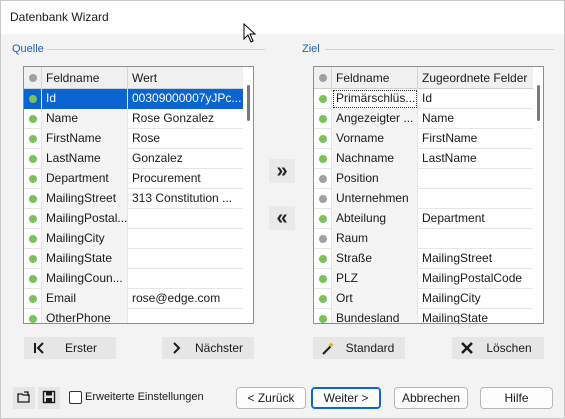 The height and width of the screenshot is (419, 565). I want to click on source-value-cell: Procurement, so click(185, 179).